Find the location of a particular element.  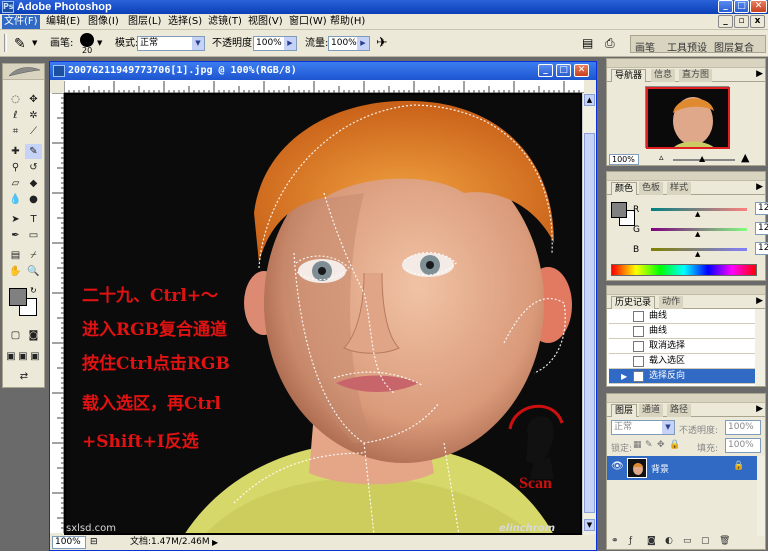

horizontal-ruler is located at coordinates (323, 86).